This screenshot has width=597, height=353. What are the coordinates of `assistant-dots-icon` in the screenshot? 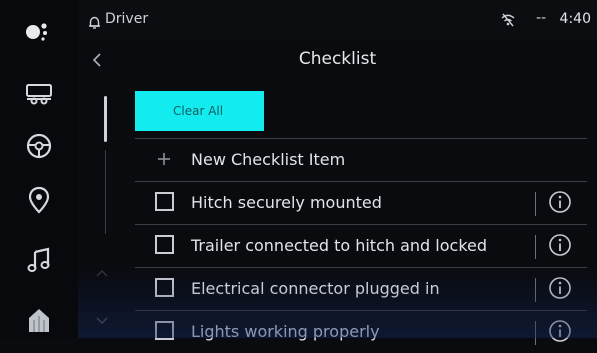 It's located at (39, 32).